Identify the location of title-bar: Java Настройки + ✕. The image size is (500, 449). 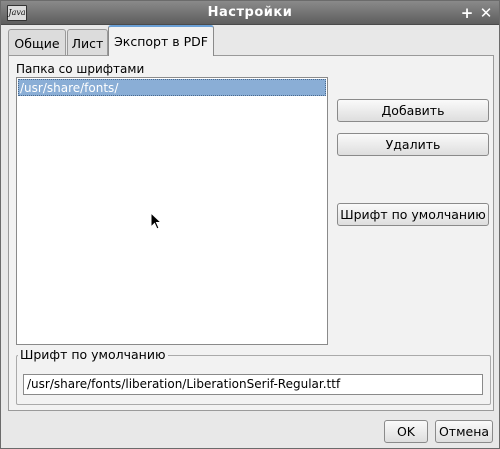
(250, 13).